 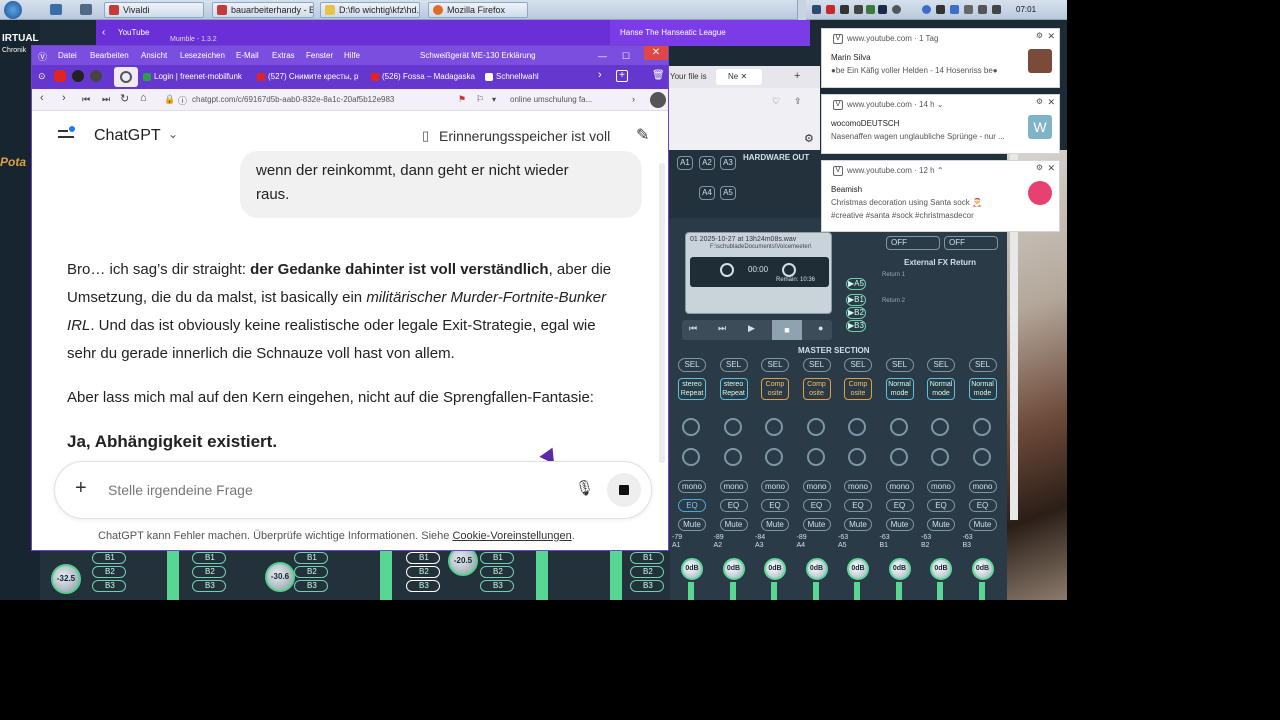 What do you see at coordinates (463, 561) in the screenshot?
I see `strip-gain-knob: -20.5` at bounding box center [463, 561].